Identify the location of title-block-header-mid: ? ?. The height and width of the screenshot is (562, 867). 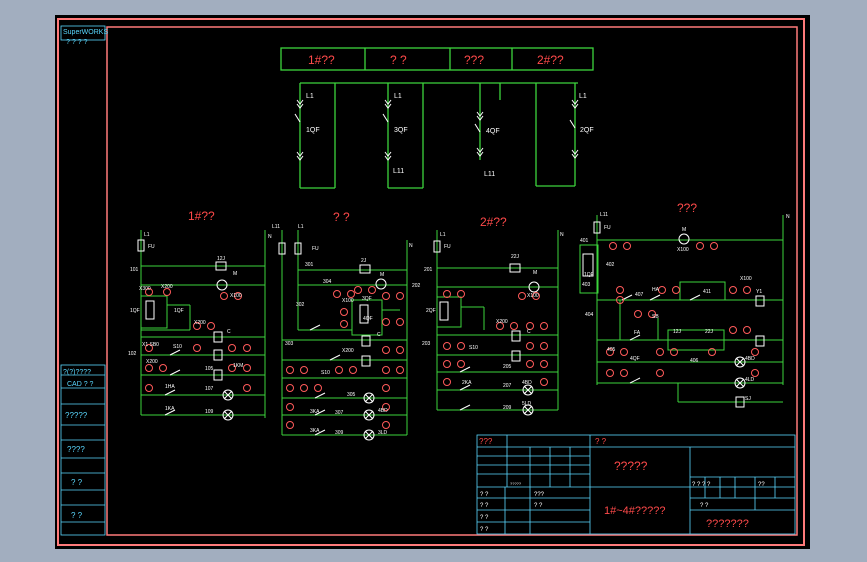
(601, 441).